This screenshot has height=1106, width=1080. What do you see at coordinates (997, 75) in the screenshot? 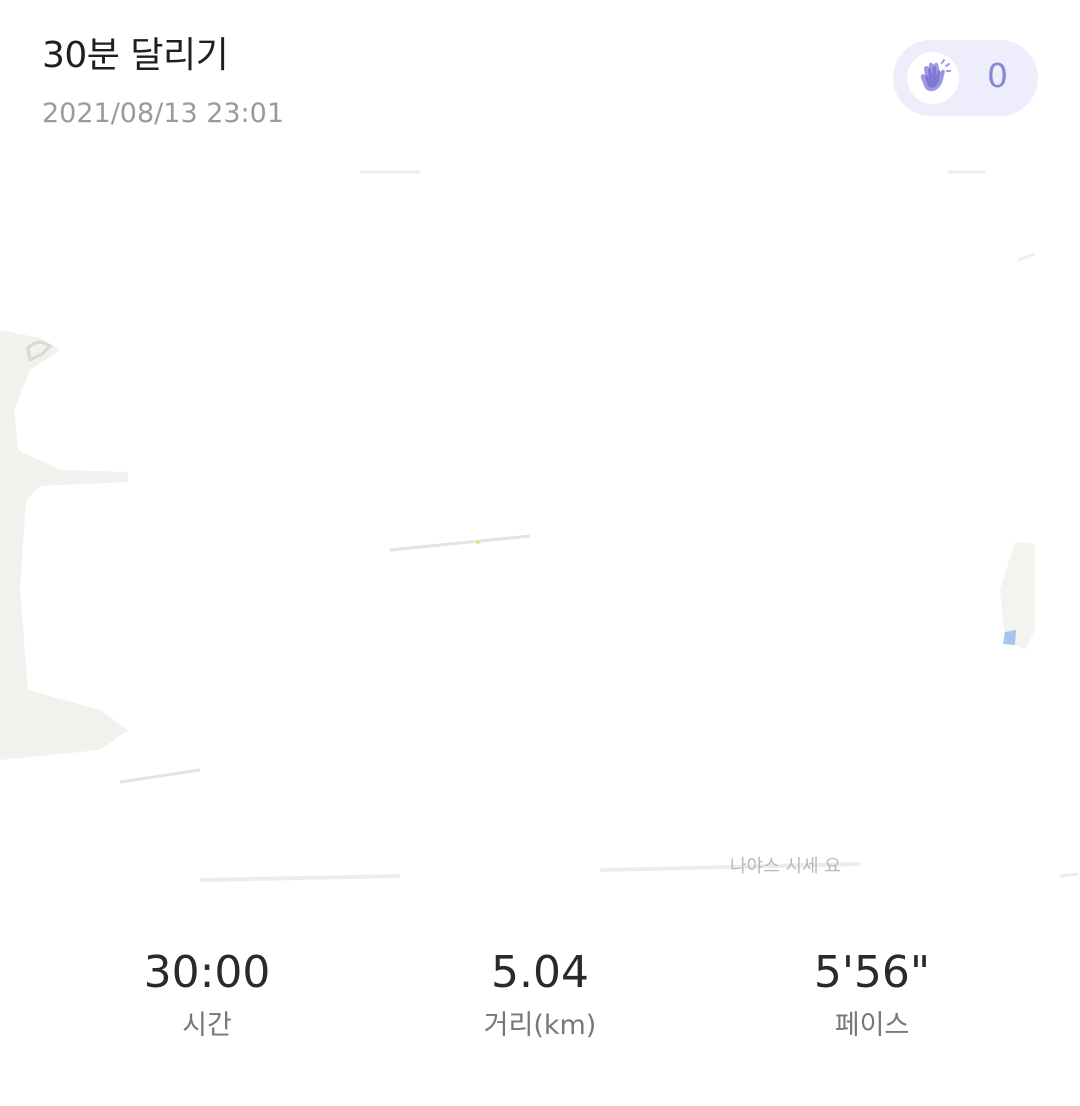
I see `clap-count: 0` at bounding box center [997, 75].